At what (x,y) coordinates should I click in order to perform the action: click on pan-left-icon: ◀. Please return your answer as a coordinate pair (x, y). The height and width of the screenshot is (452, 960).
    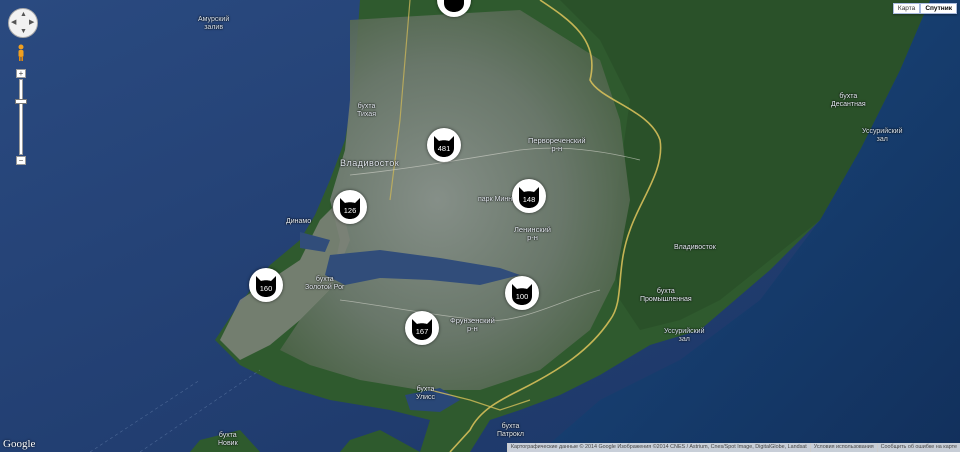
    Looking at the image, I should click on (13, 22).